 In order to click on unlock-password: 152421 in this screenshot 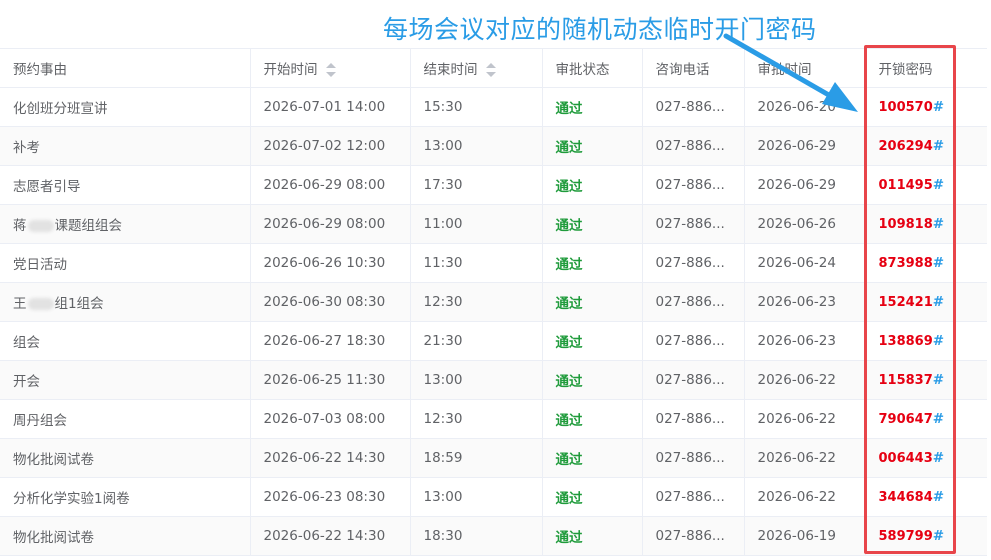, I will do `click(905, 302)`.